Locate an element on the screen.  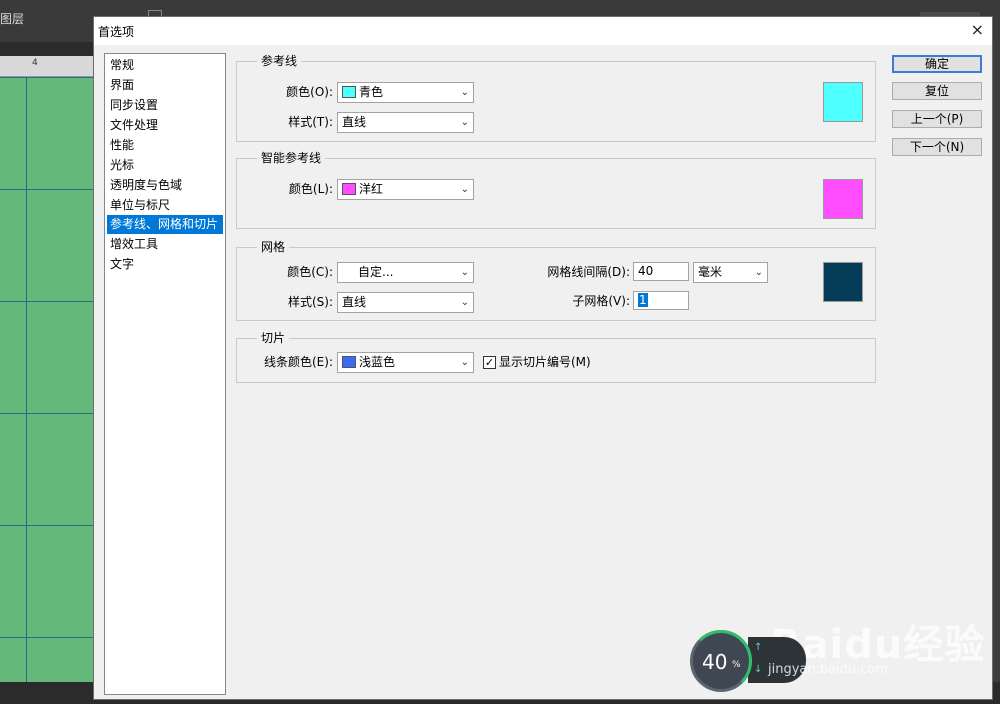
grid-subdivisions-input: 1 is located at coordinates (661, 300).